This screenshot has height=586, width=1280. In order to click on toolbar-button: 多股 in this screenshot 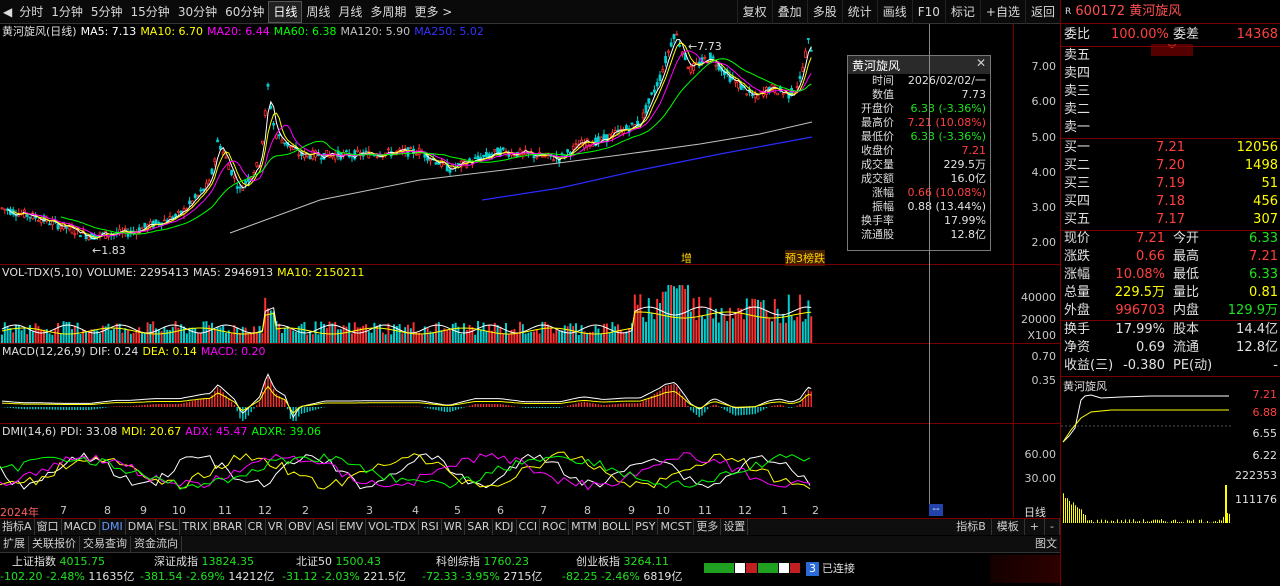, I will do `click(824, 12)`.